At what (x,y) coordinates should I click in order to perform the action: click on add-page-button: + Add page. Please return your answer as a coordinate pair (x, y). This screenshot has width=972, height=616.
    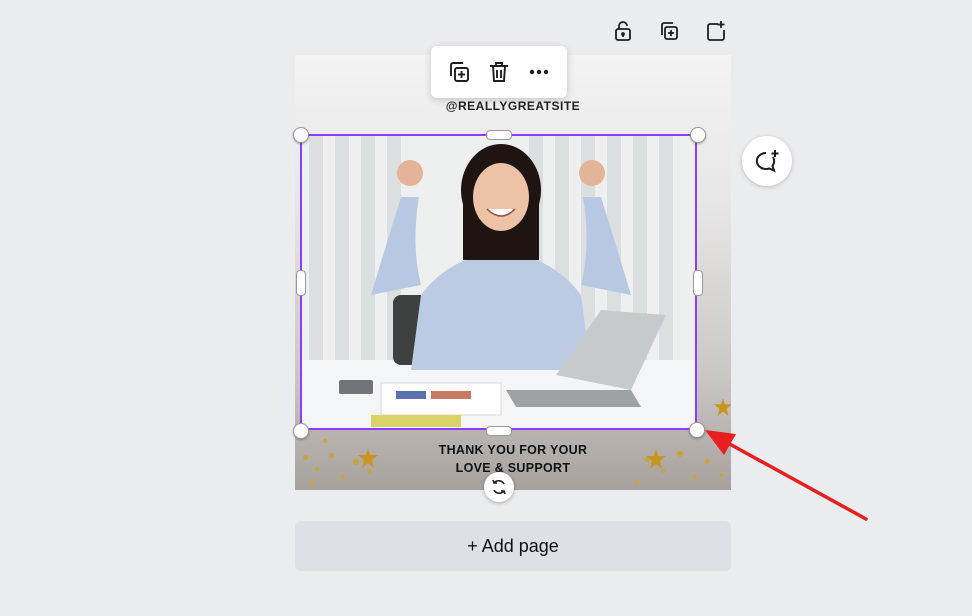
    Looking at the image, I should click on (513, 546).